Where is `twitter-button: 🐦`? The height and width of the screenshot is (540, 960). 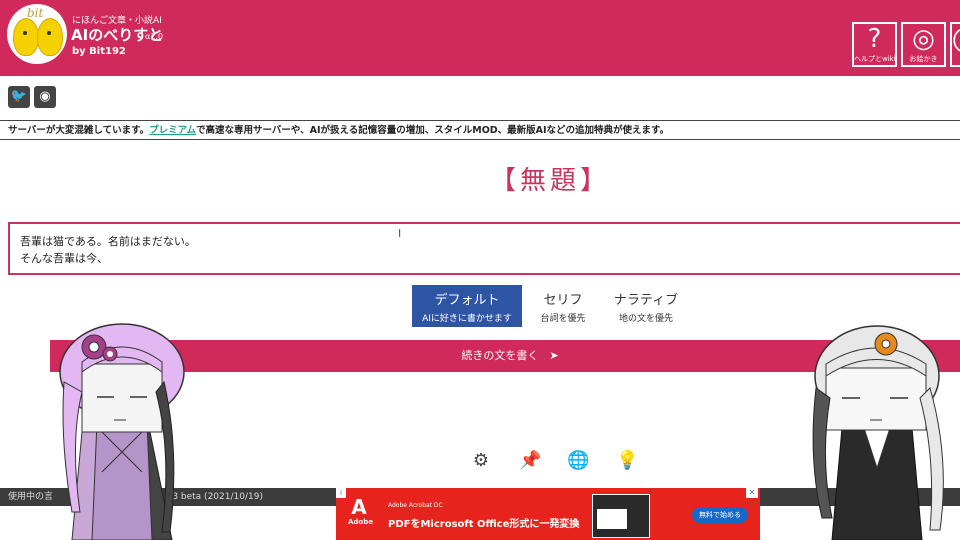
twitter-button: 🐦 is located at coordinates (19, 97).